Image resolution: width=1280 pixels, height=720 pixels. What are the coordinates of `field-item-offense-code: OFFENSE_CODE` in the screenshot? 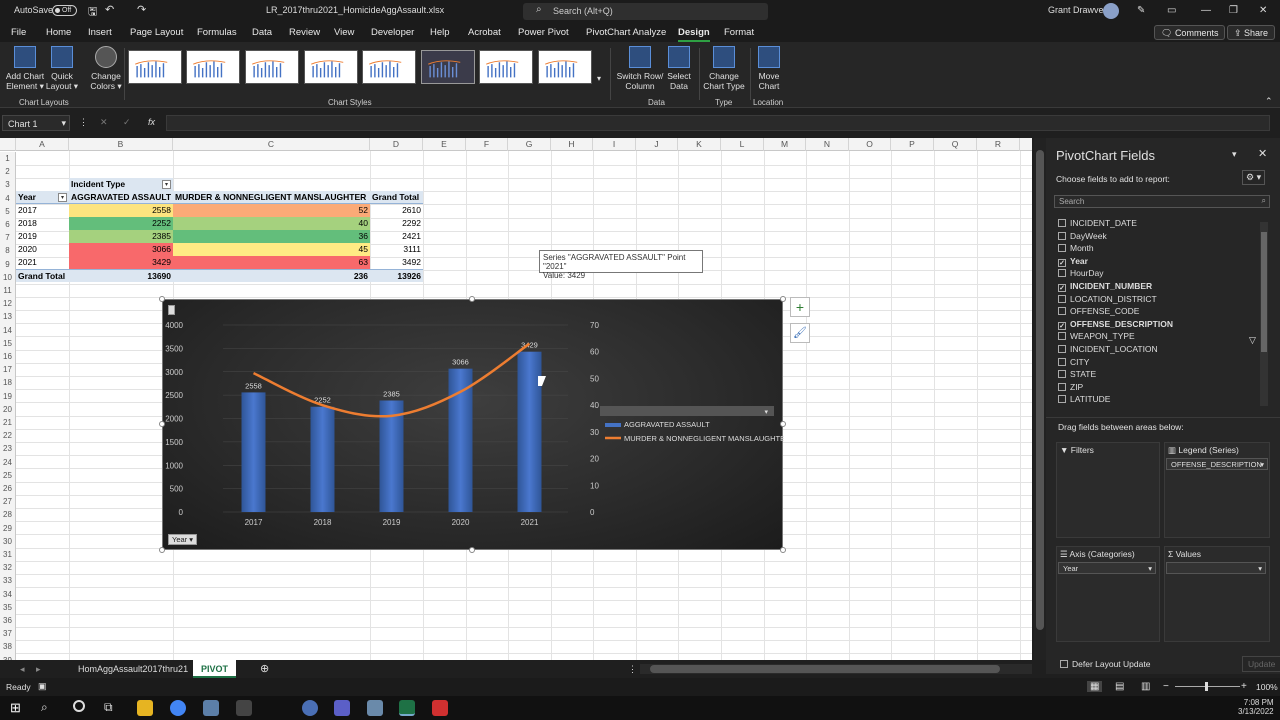 It's located at (1098, 312).